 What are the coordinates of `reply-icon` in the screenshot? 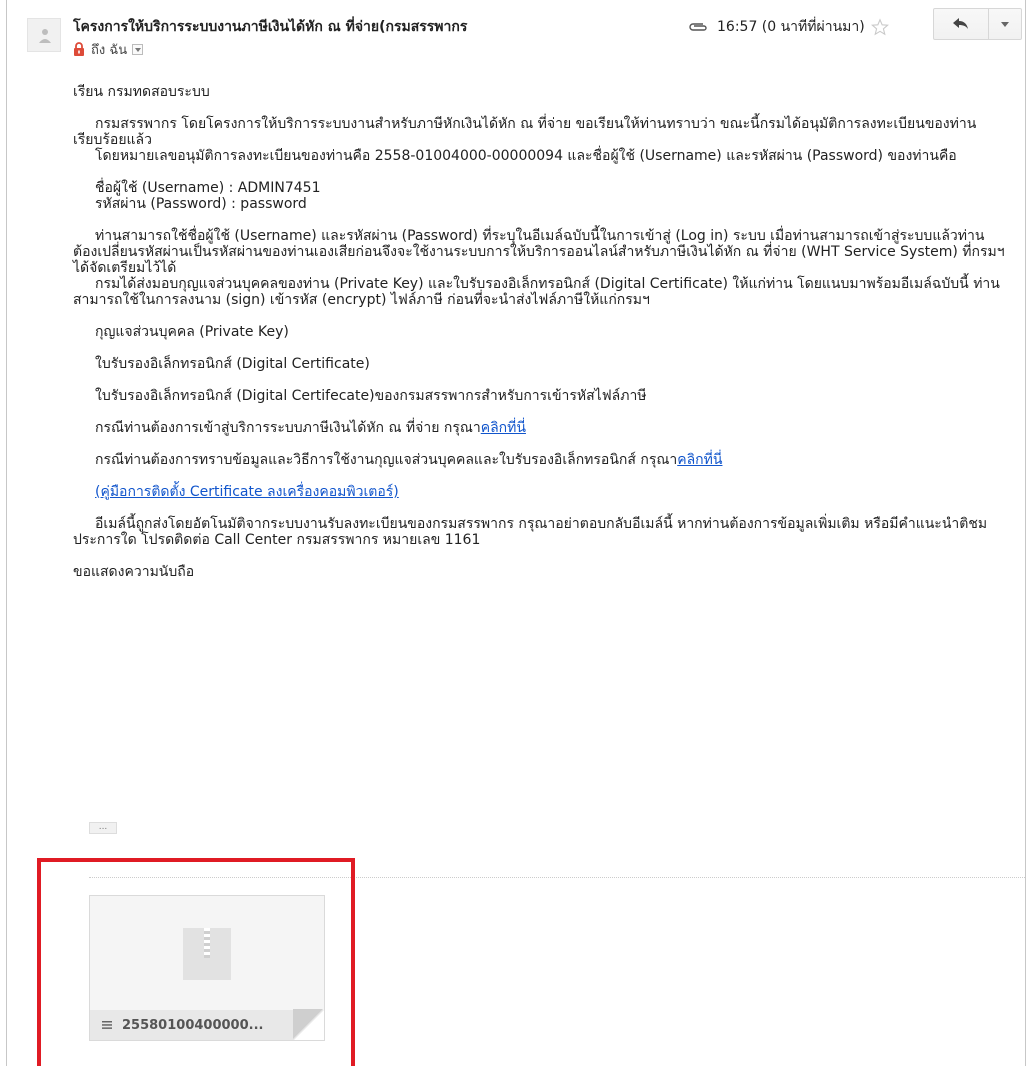 It's located at (960, 23).